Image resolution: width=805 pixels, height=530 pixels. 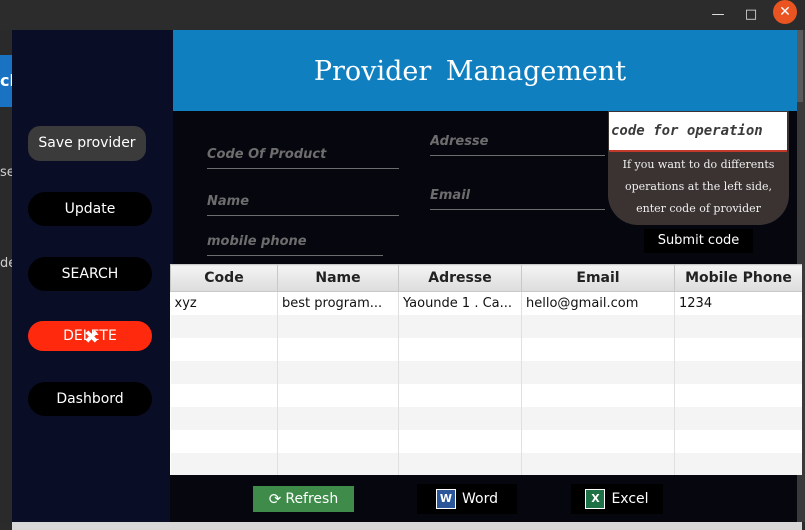 What do you see at coordinates (87, 143) in the screenshot?
I see `save-provider-button: Save provider` at bounding box center [87, 143].